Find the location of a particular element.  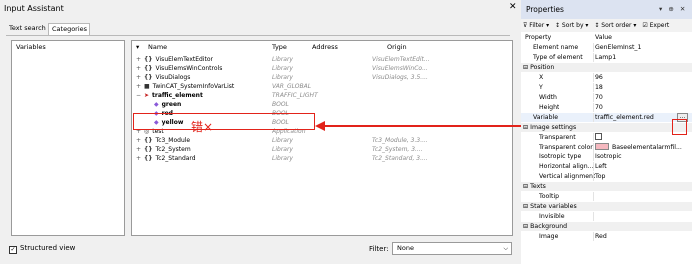

tree-row-origin is located at coordinates (437, 104).